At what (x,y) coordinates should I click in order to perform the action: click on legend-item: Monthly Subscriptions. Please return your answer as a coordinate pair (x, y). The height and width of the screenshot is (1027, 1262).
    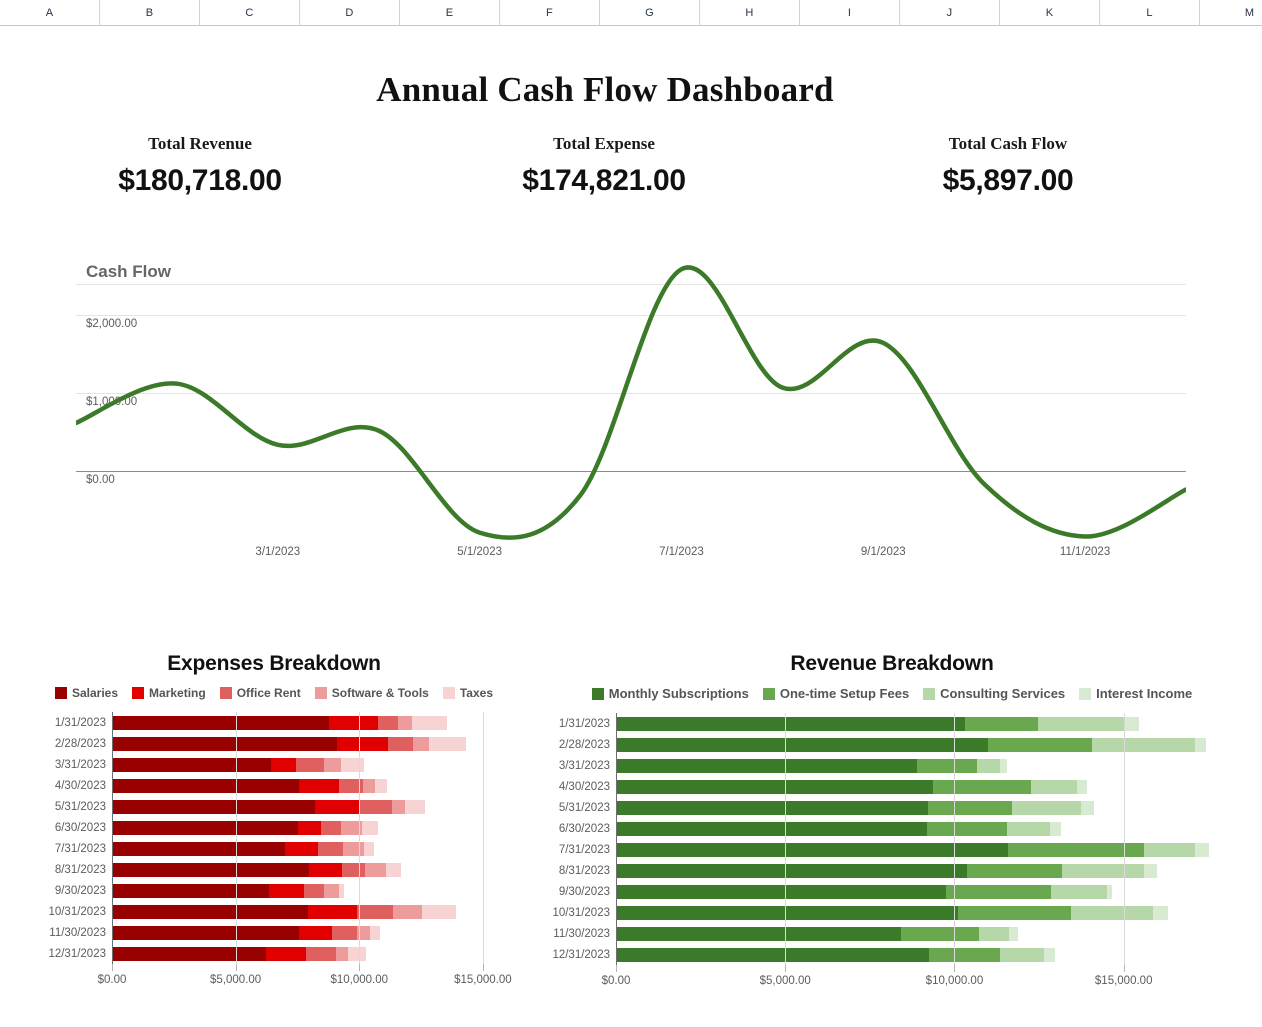
    Looking at the image, I should click on (670, 693).